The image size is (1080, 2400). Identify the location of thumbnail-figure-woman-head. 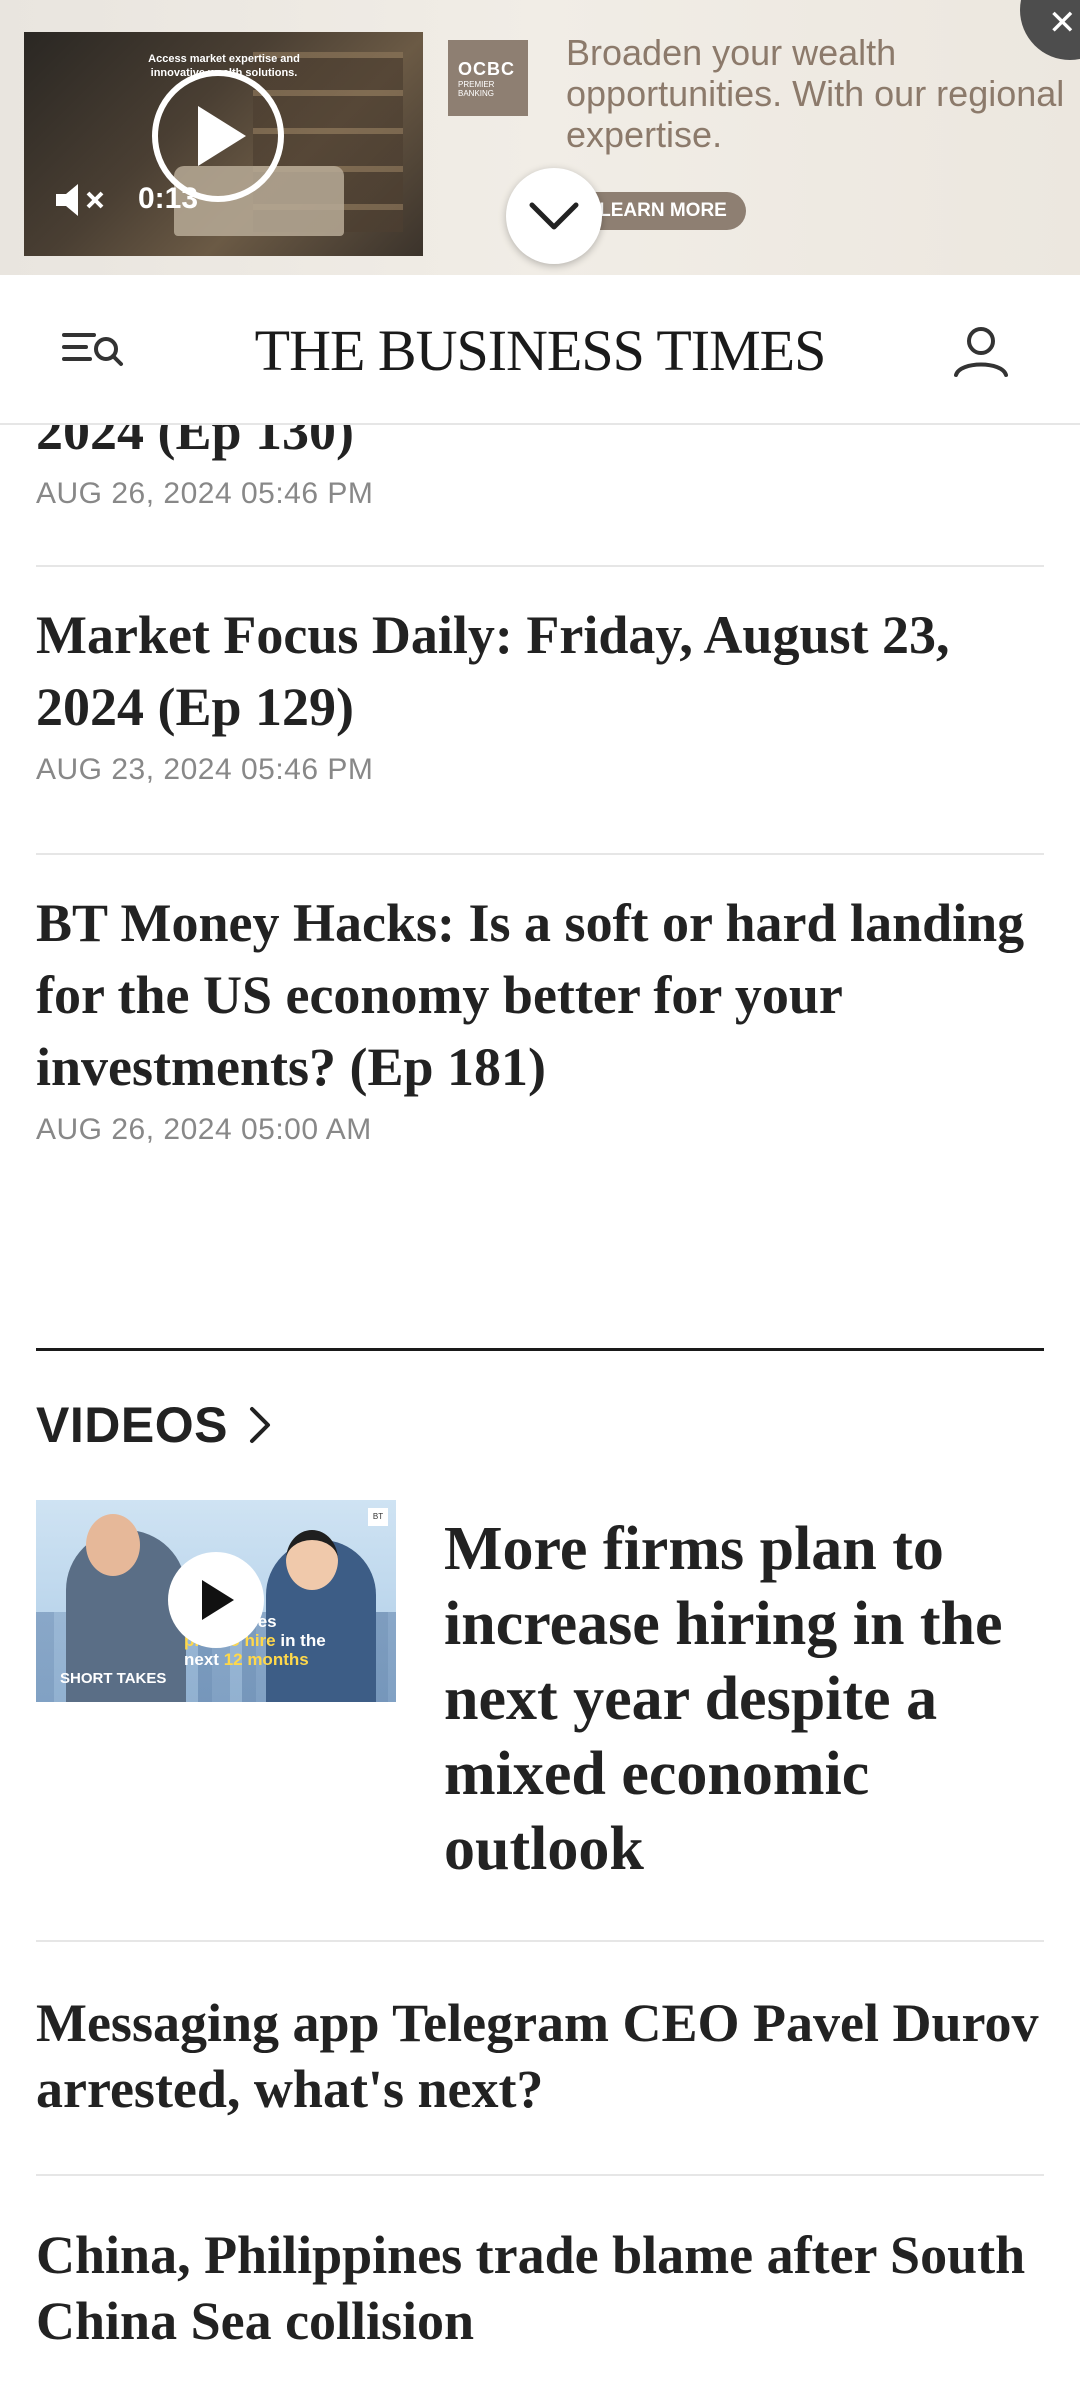
(312, 1560).